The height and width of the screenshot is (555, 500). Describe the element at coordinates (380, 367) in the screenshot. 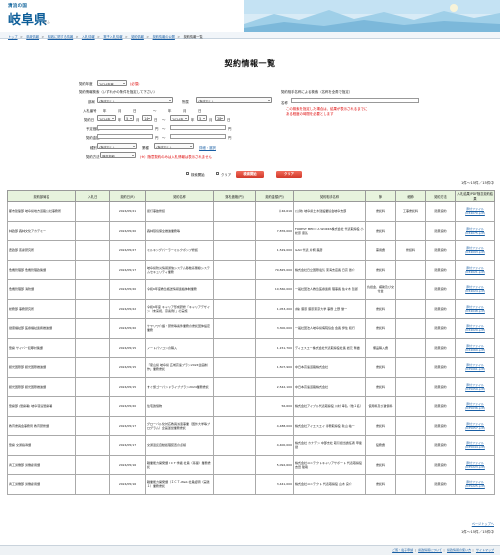

I see `cell-section: 委託料` at that location.